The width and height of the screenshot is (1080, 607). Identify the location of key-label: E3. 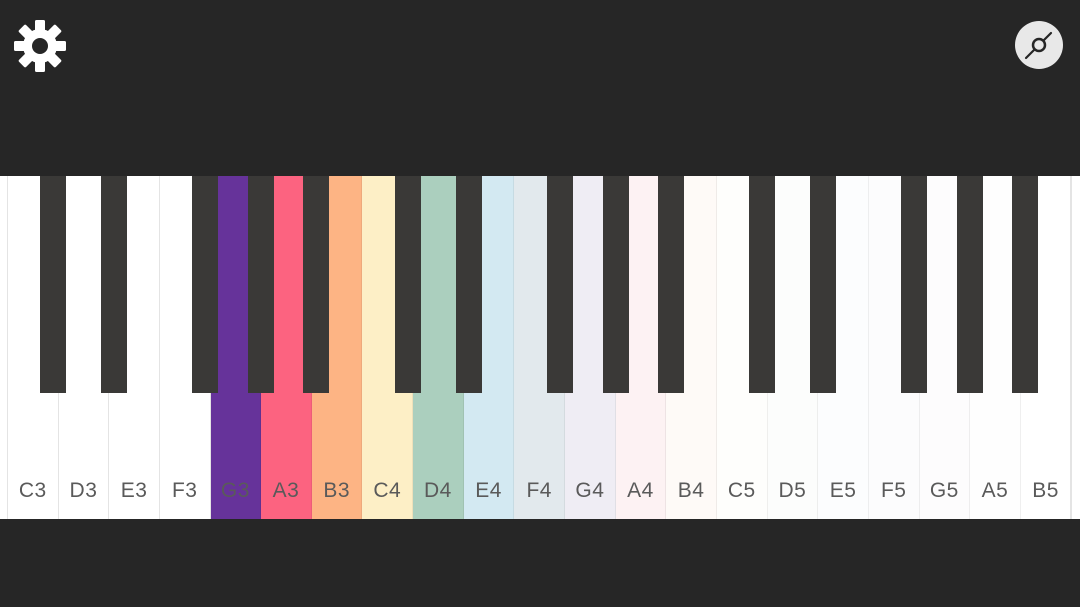
(134, 490).